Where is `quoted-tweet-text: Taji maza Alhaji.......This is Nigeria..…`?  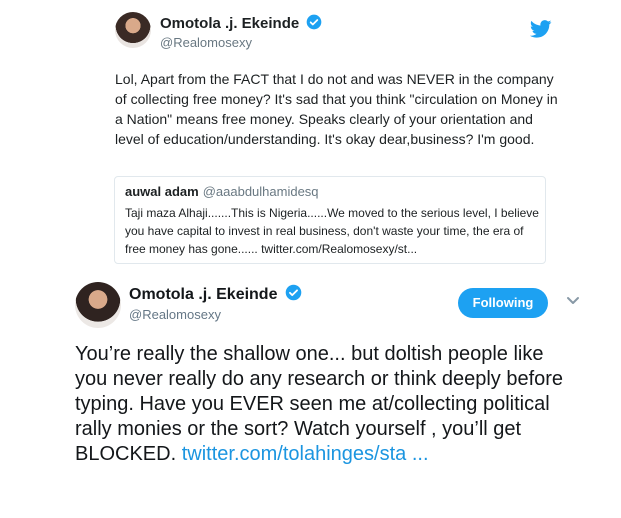
quoted-tweet-text: Taji maza Alhaji.......This is Nigeria..… is located at coordinates (332, 231).